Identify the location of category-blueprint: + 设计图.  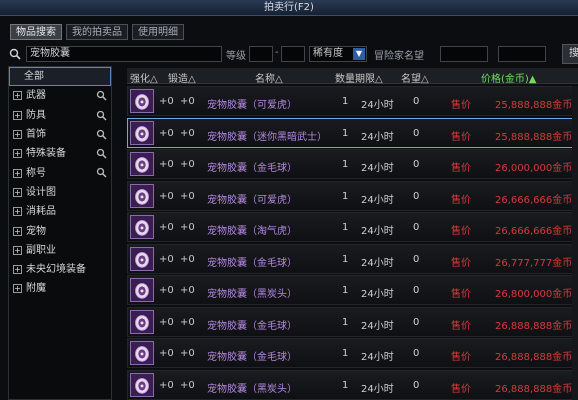
(60, 192).